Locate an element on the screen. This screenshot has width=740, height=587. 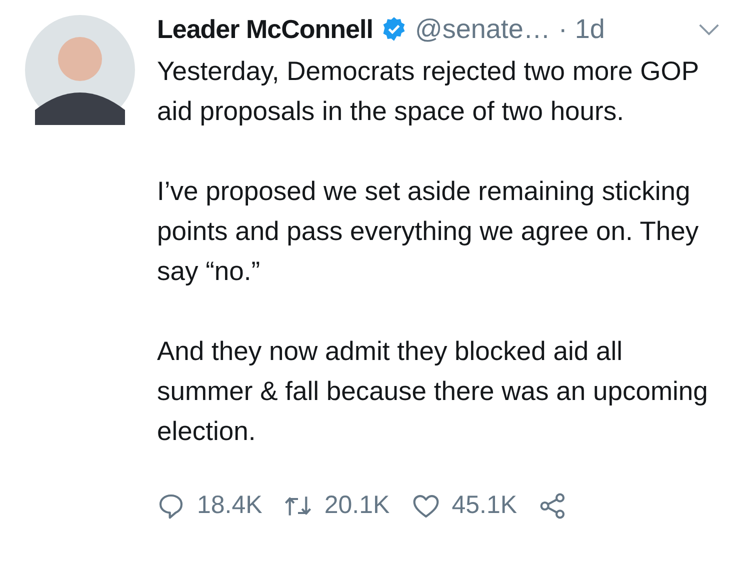
tweet-text: Yesterday, Democrats rejected two more GOP aid proposals in the space of two hours. is located at coordinates (428, 91).